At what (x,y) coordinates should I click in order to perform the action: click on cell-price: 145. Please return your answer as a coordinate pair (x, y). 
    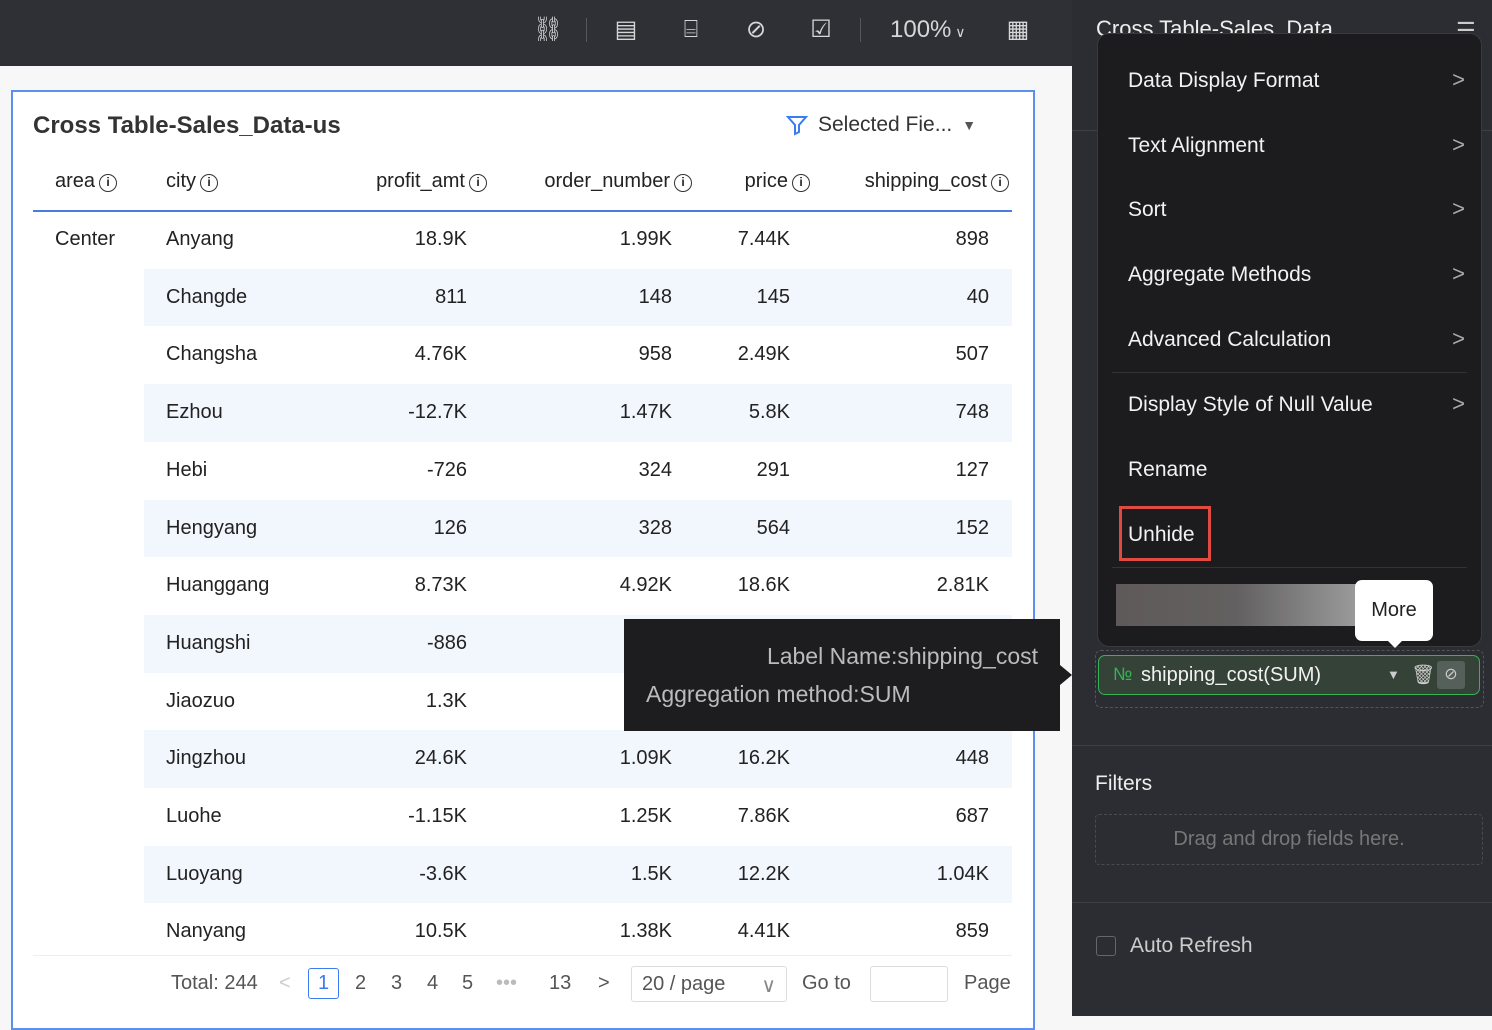
    Looking at the image, I should click on (773, 296).